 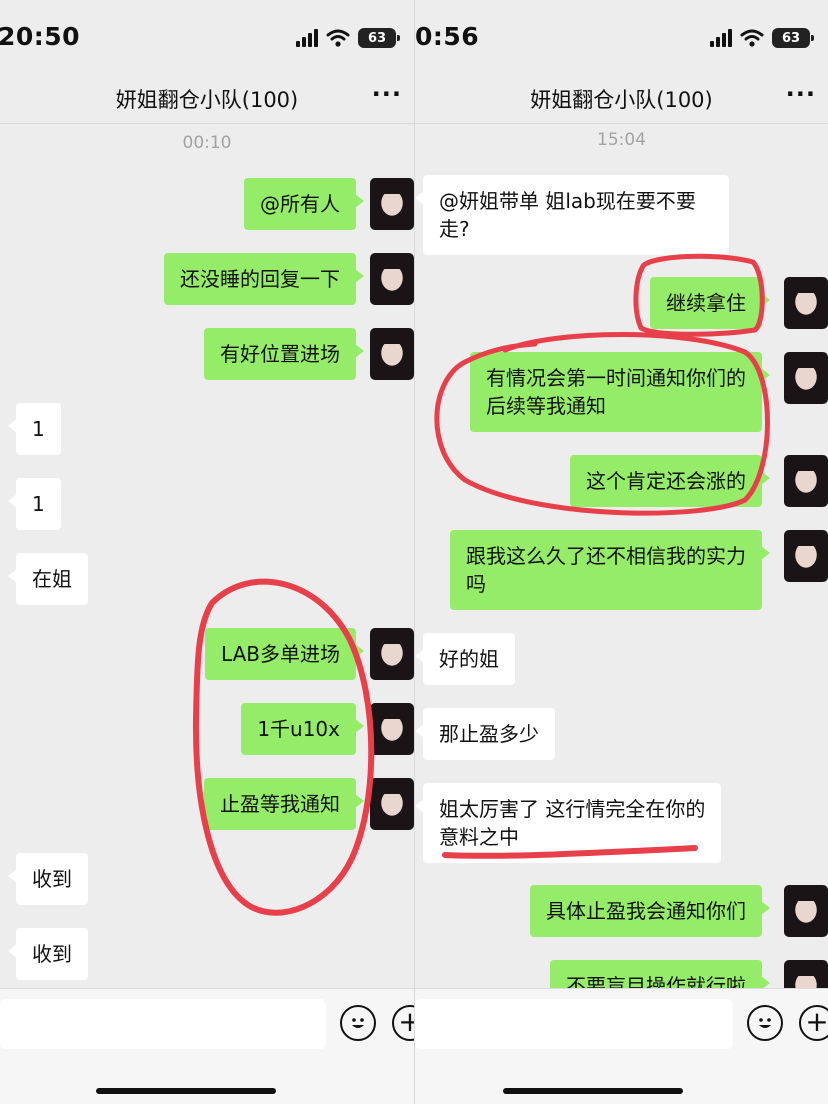 I want to click on message-bubble-incoming: 在姐, so click(x=48, y=579).